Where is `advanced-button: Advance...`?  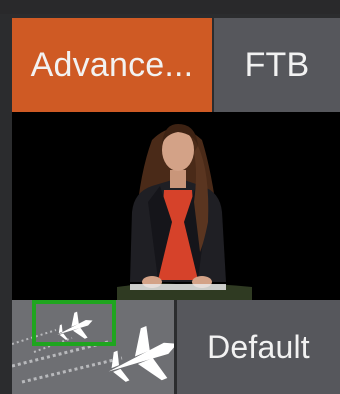
advanced-button: Advance... is located at coordinates (112, 65).